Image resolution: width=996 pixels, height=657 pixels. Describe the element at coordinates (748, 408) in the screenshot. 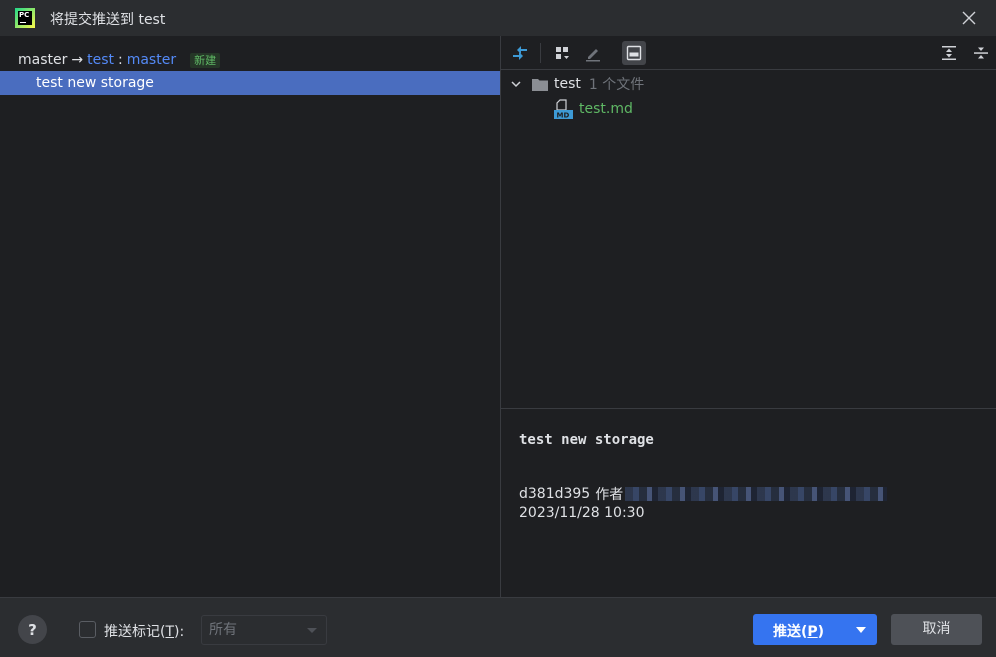

I see `details-divider` at that location.